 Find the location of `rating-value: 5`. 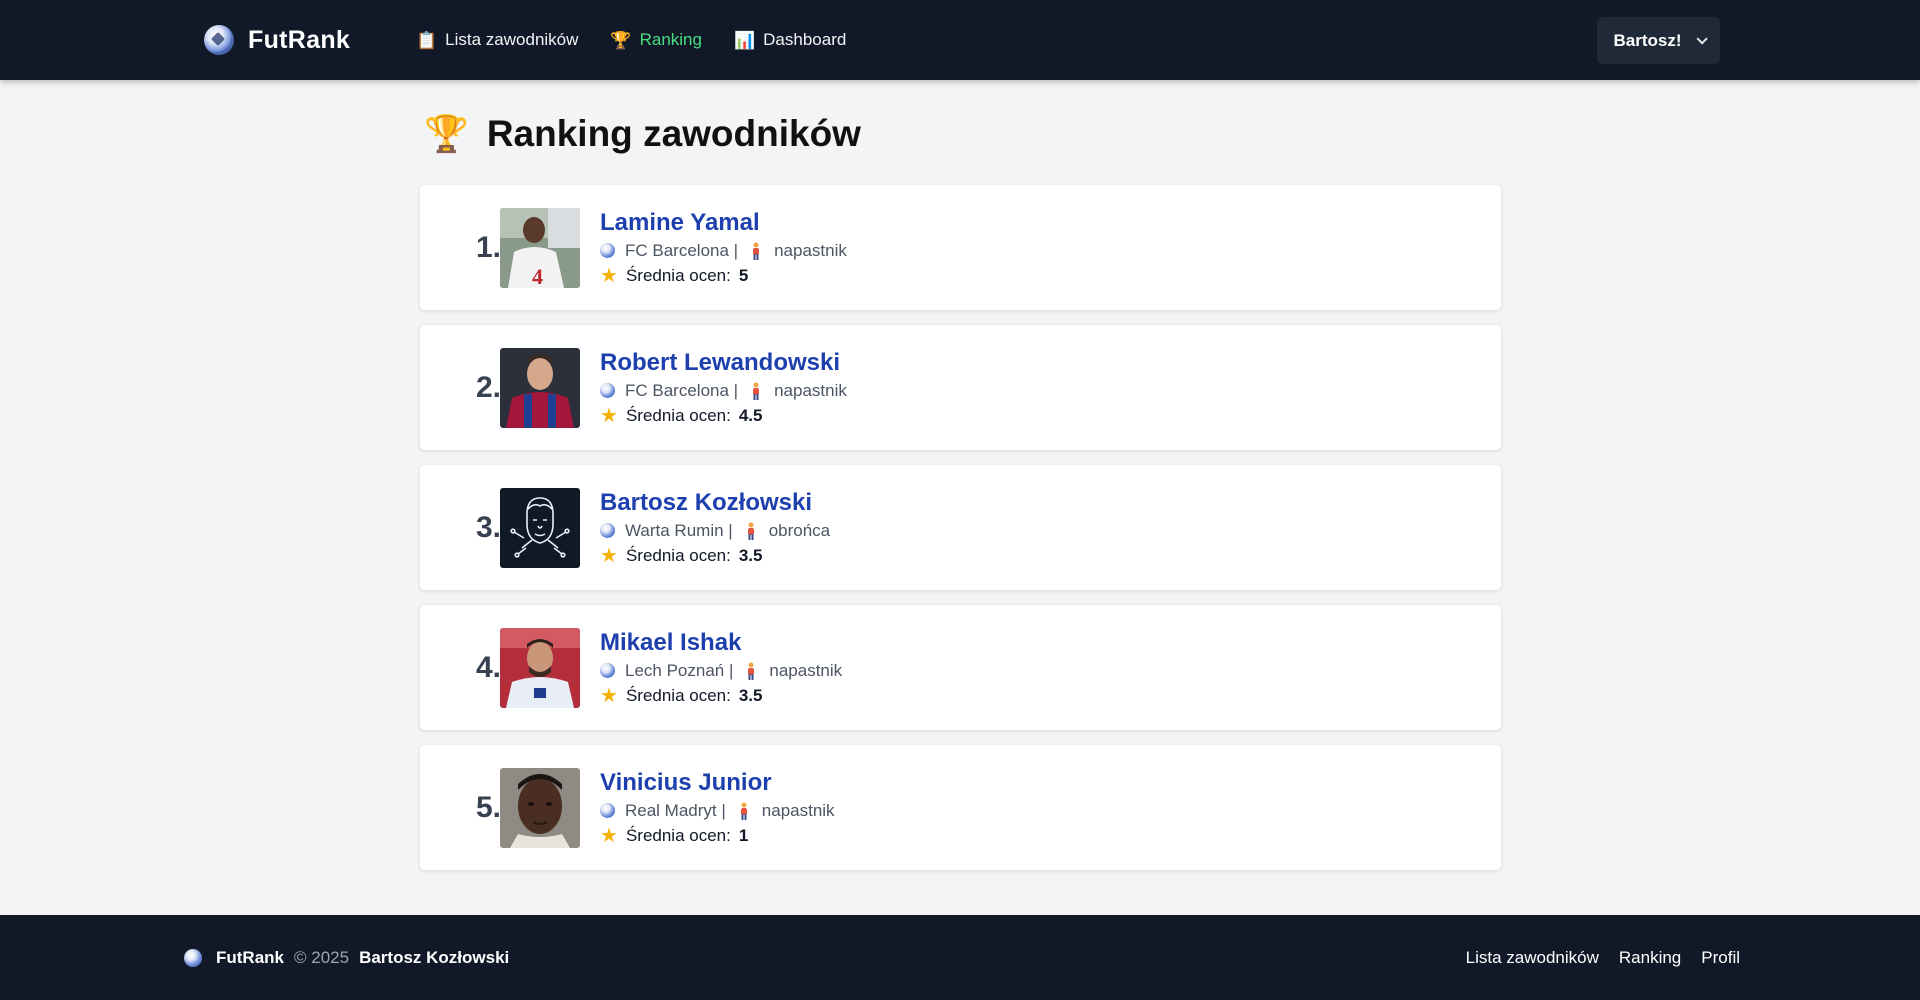

rating-value: 5 is located at coordinates (743, 275).